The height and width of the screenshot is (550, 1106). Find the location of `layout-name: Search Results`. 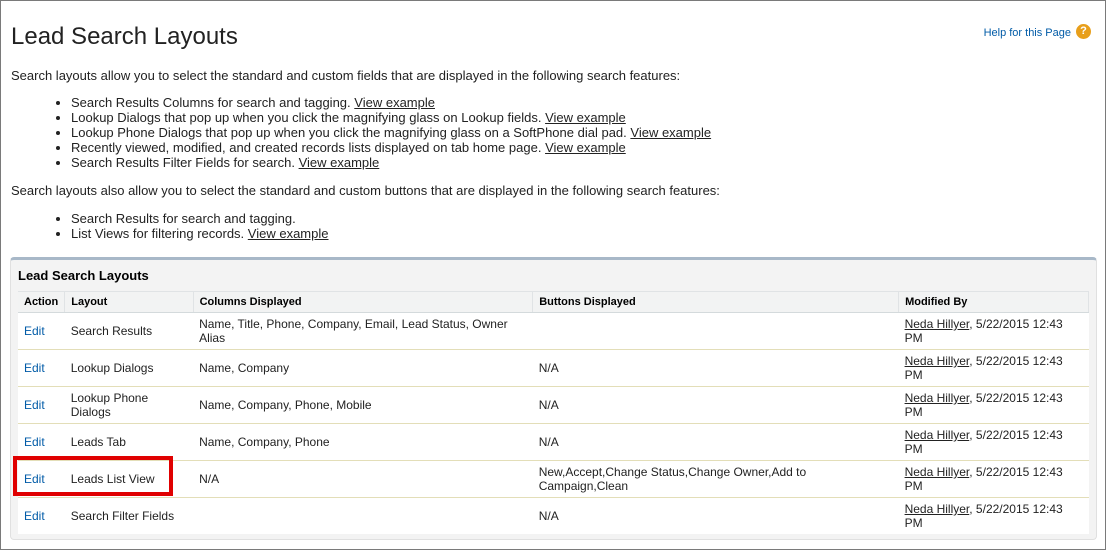

layout-name: Search Results is located at coordinates (129, 331).